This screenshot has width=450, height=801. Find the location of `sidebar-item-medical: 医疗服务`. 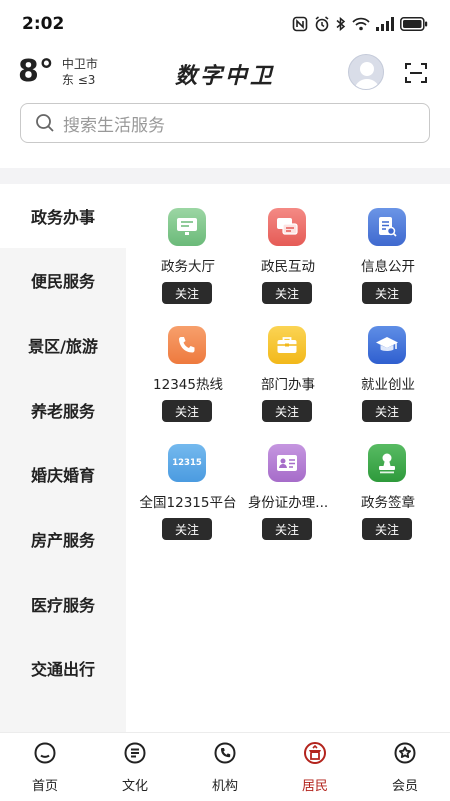

sidebar-item-medical: 医疗服务 is located at coordinates (63, 604).